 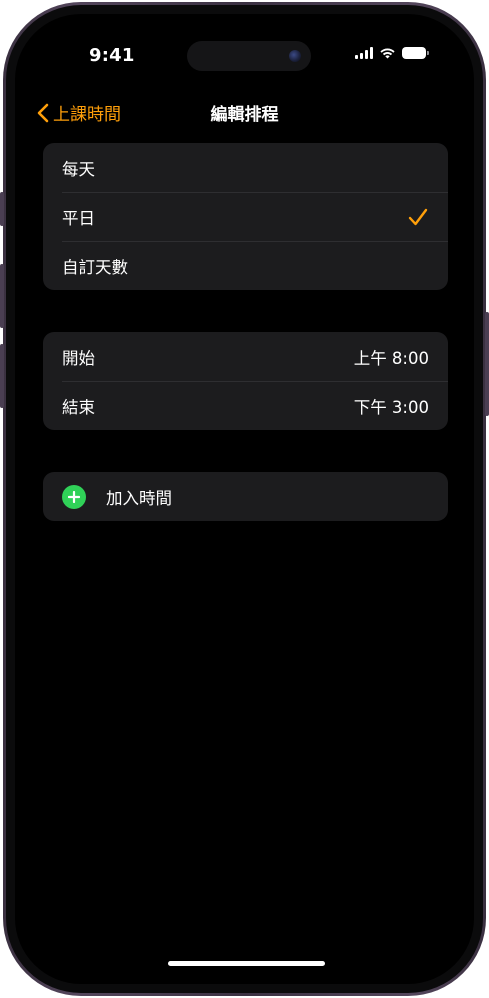 I want to click on status-time: 9:41, so click(x=112, y=55).